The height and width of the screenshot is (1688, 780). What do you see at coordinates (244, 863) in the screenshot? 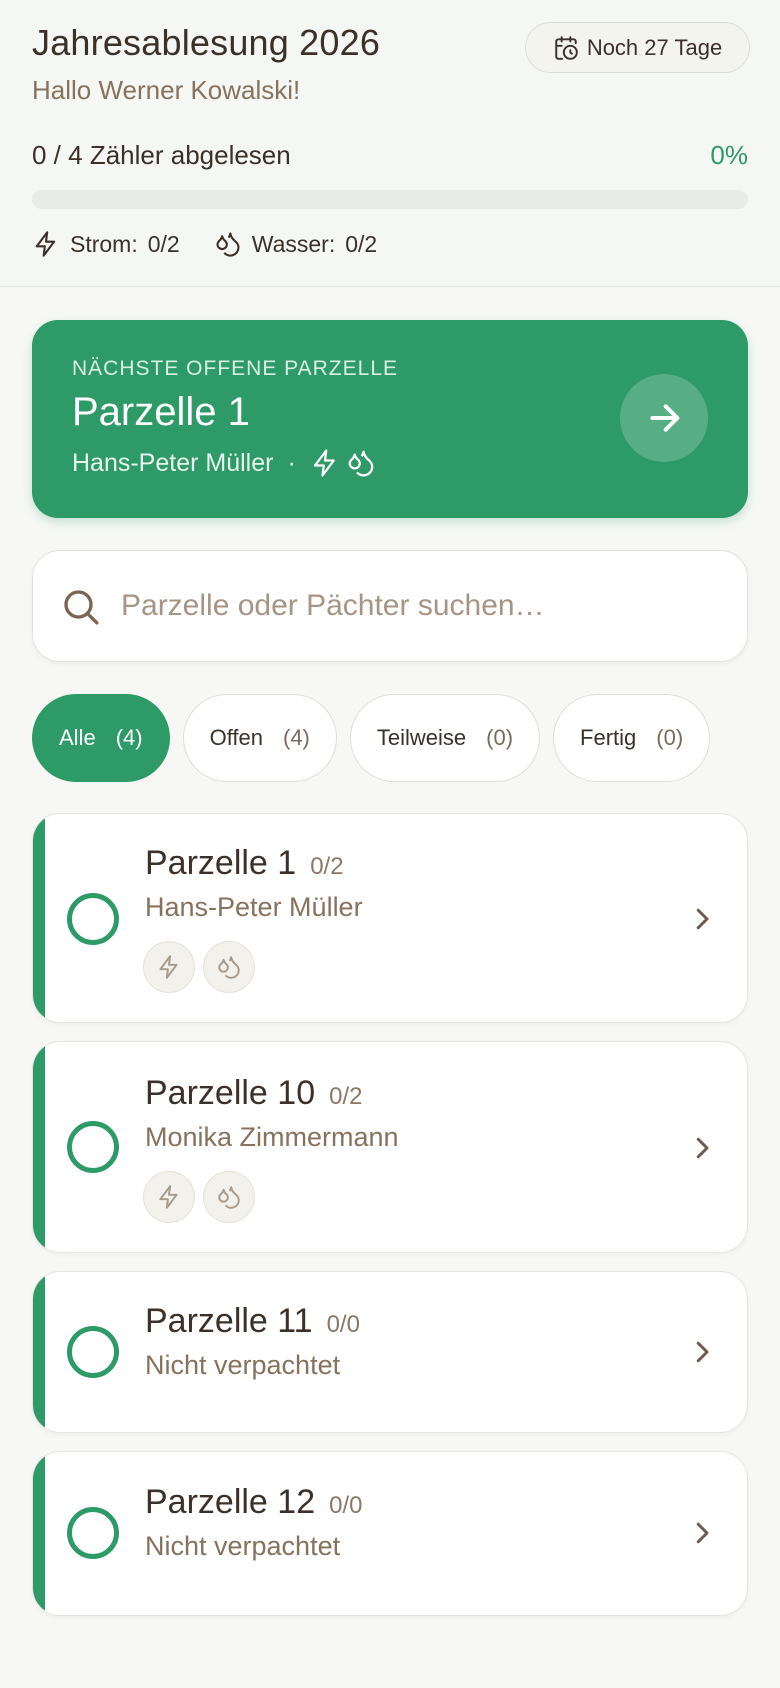
I see `parcel-name: Parzelle 1 0/2` at bounding box center [244, 863].